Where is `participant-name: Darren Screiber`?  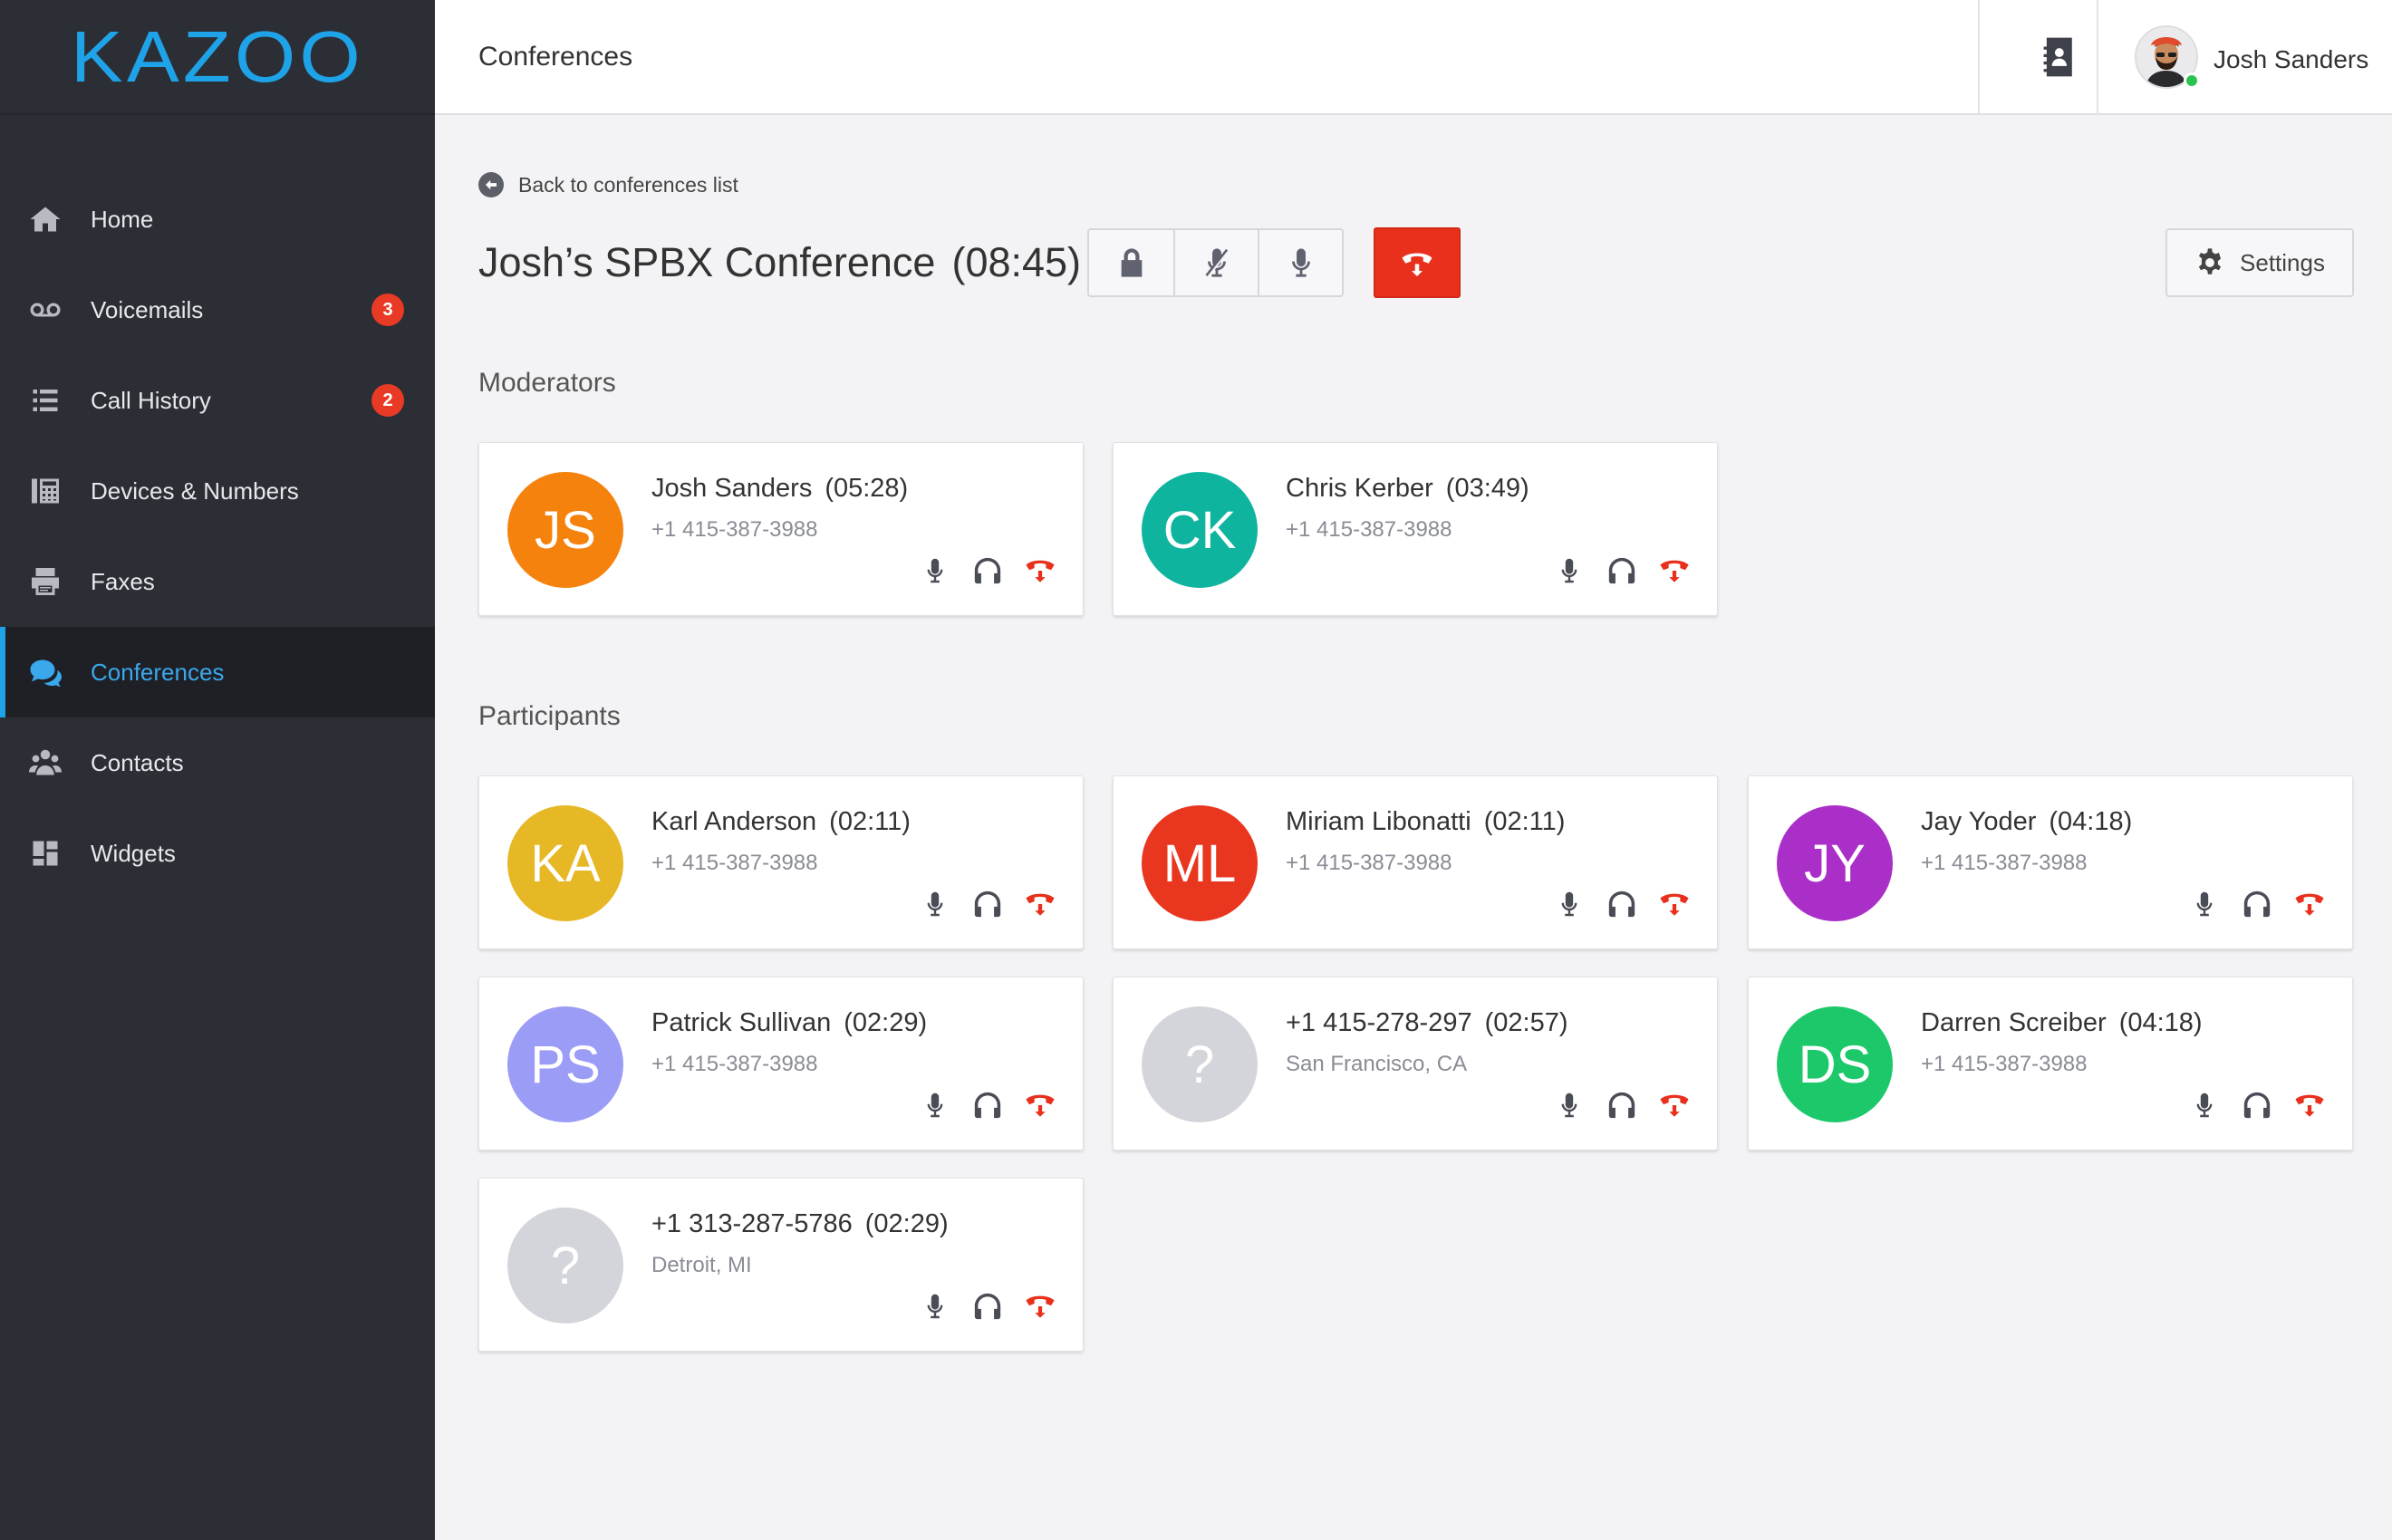
participant-name: Darren Screiber is located at coordinates (2014, 1023).